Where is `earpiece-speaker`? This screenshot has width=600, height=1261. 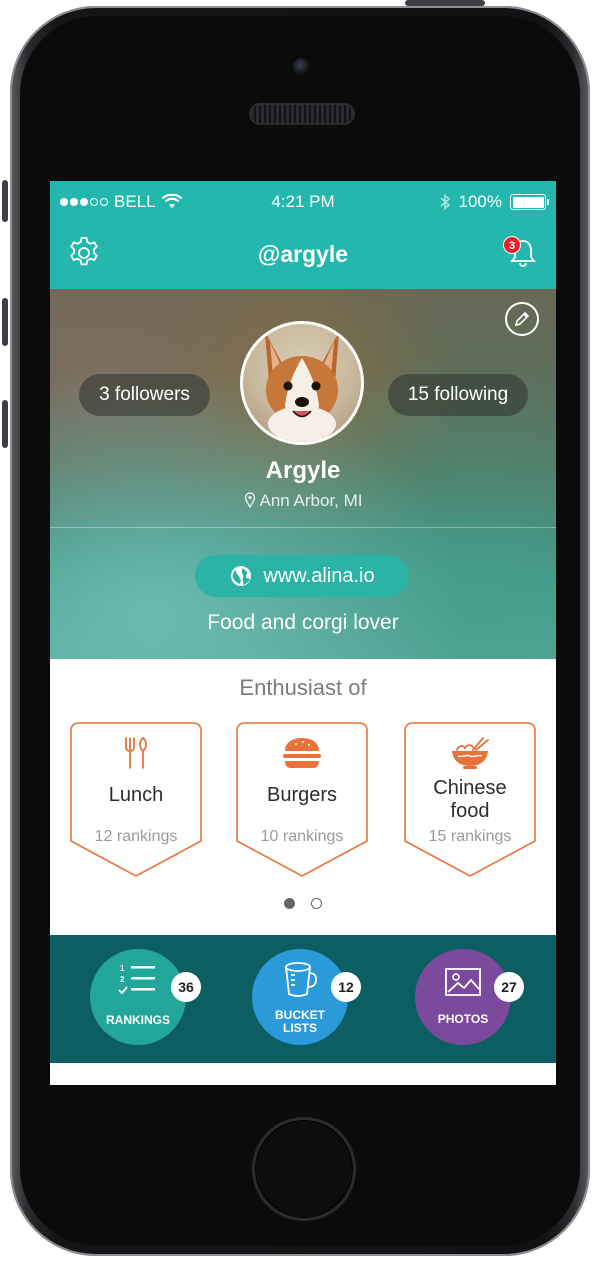
earpiece-speaker is located at coordinates (302, 114).